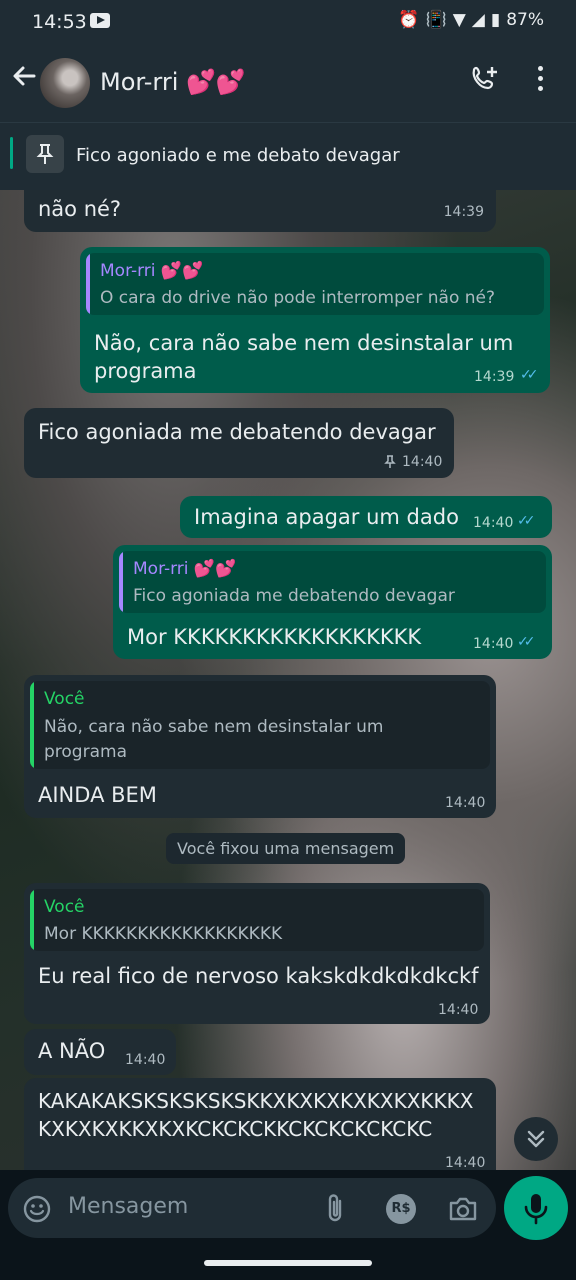 This screenshot has height=1280, width=576. What do you see at coordinates (45, 154) in the screenshot?
I see `pin-icon` at bounding box center [45, 154].